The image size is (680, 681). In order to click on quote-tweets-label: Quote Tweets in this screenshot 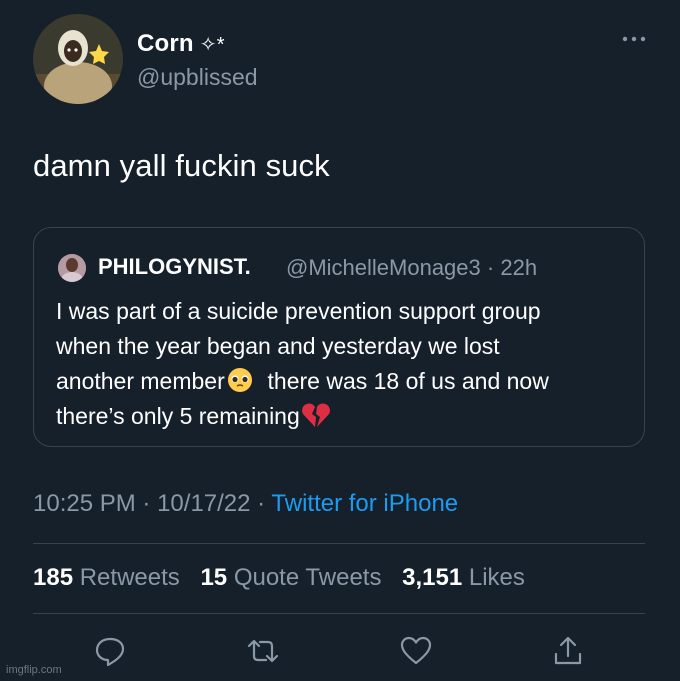, I will do `click(307, 577)`.